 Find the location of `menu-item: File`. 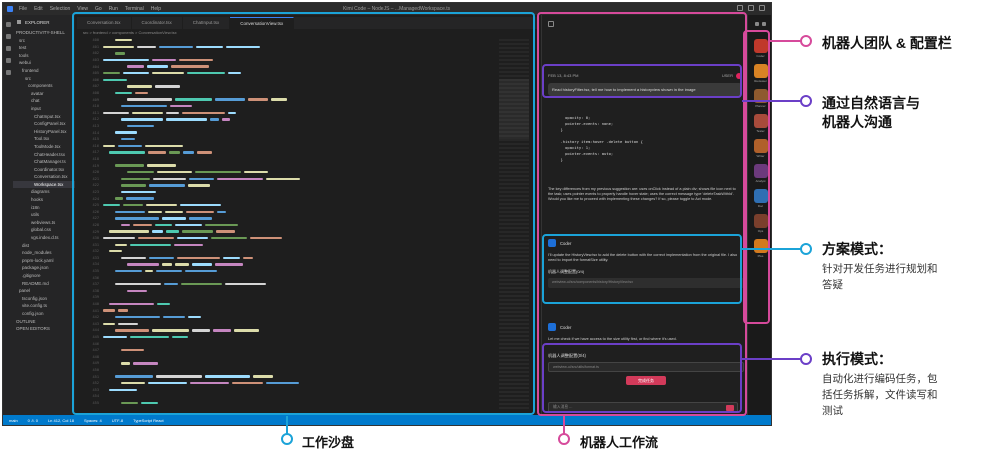

menu-item: File is located at coordinates (23, 9).